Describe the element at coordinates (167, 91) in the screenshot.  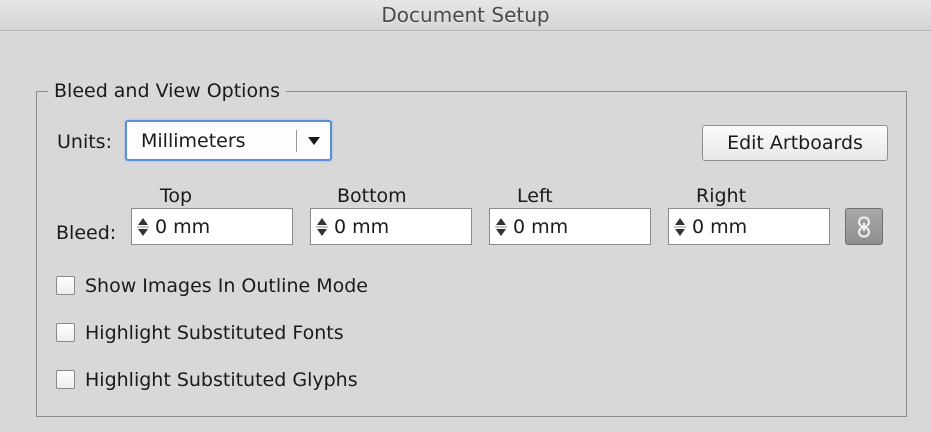
I see `panel-legend: Bleed and View Options` at that location.